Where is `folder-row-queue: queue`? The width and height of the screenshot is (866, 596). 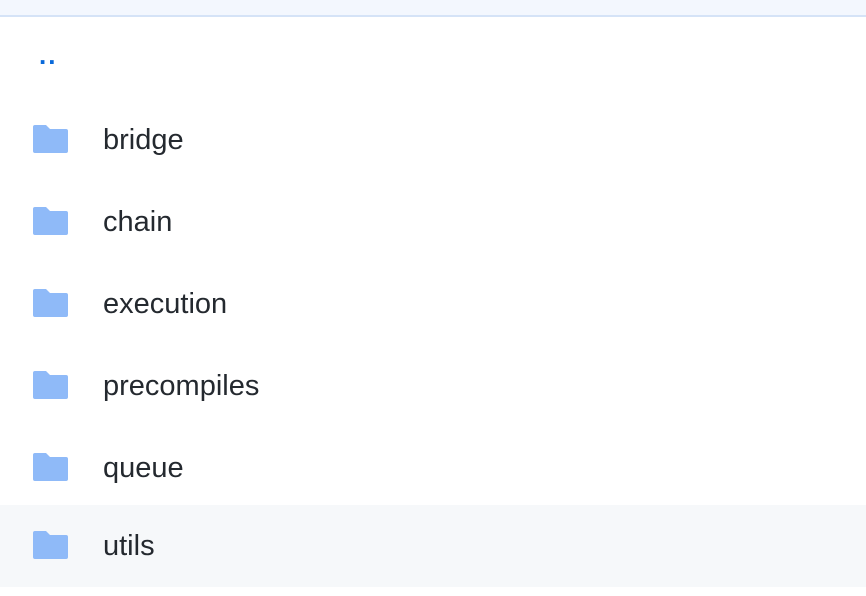
folder-row-queue: queue is located at coordinates (433, 468).